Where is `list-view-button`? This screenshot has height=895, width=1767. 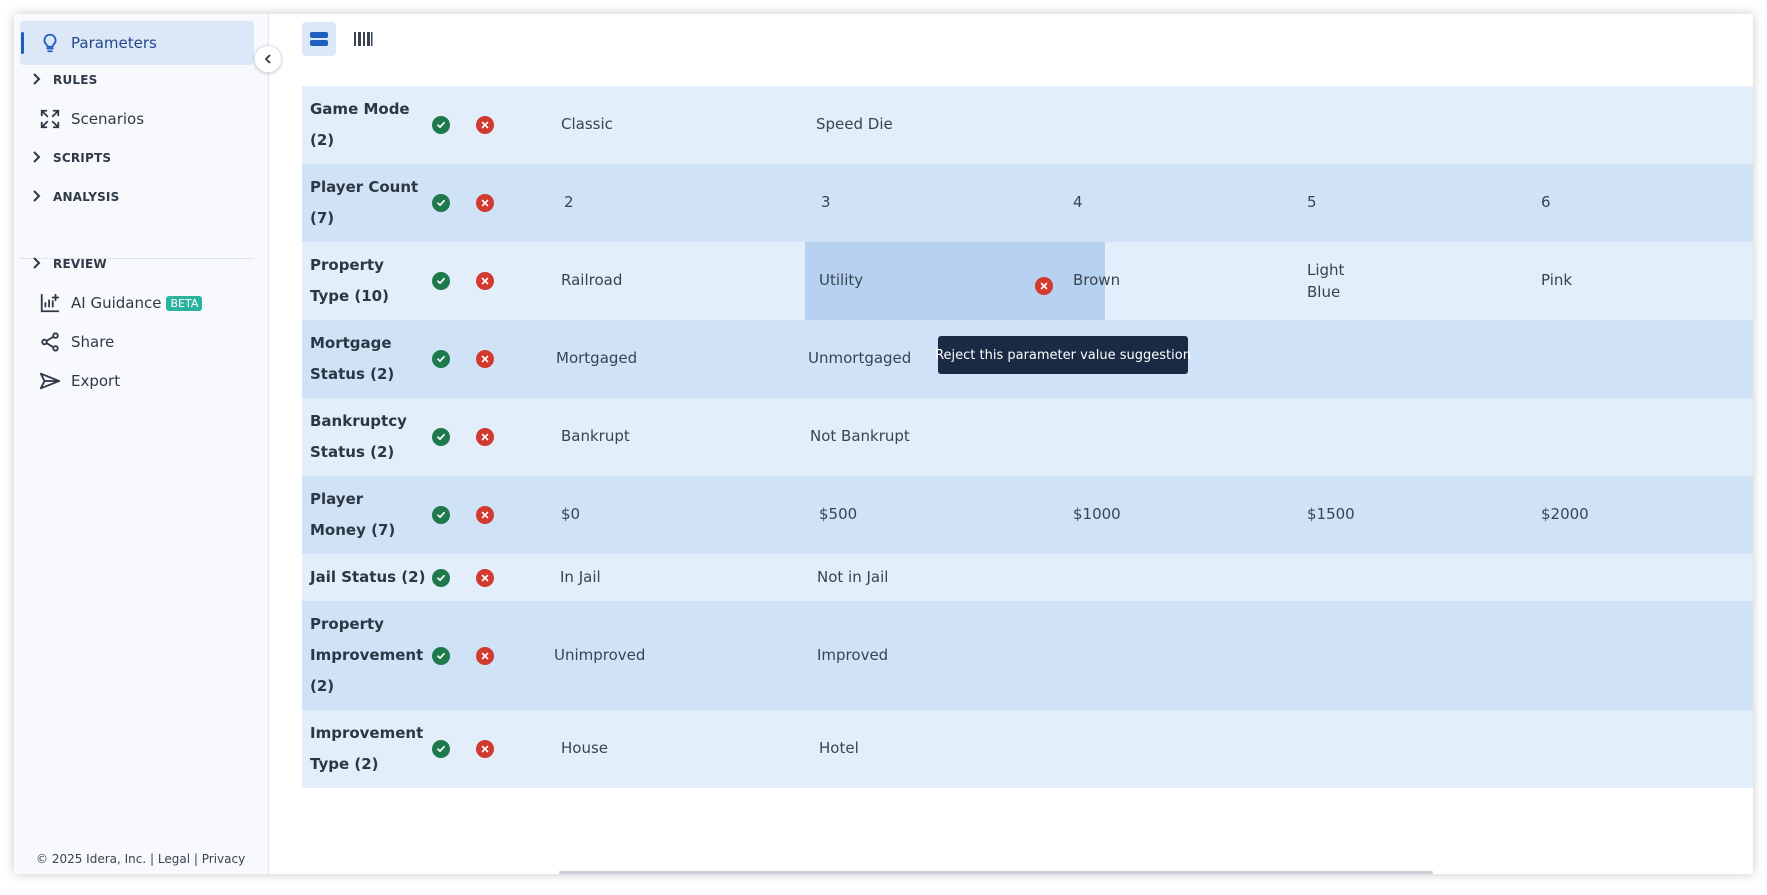 list-view-button is located at coordinates (319, 39).